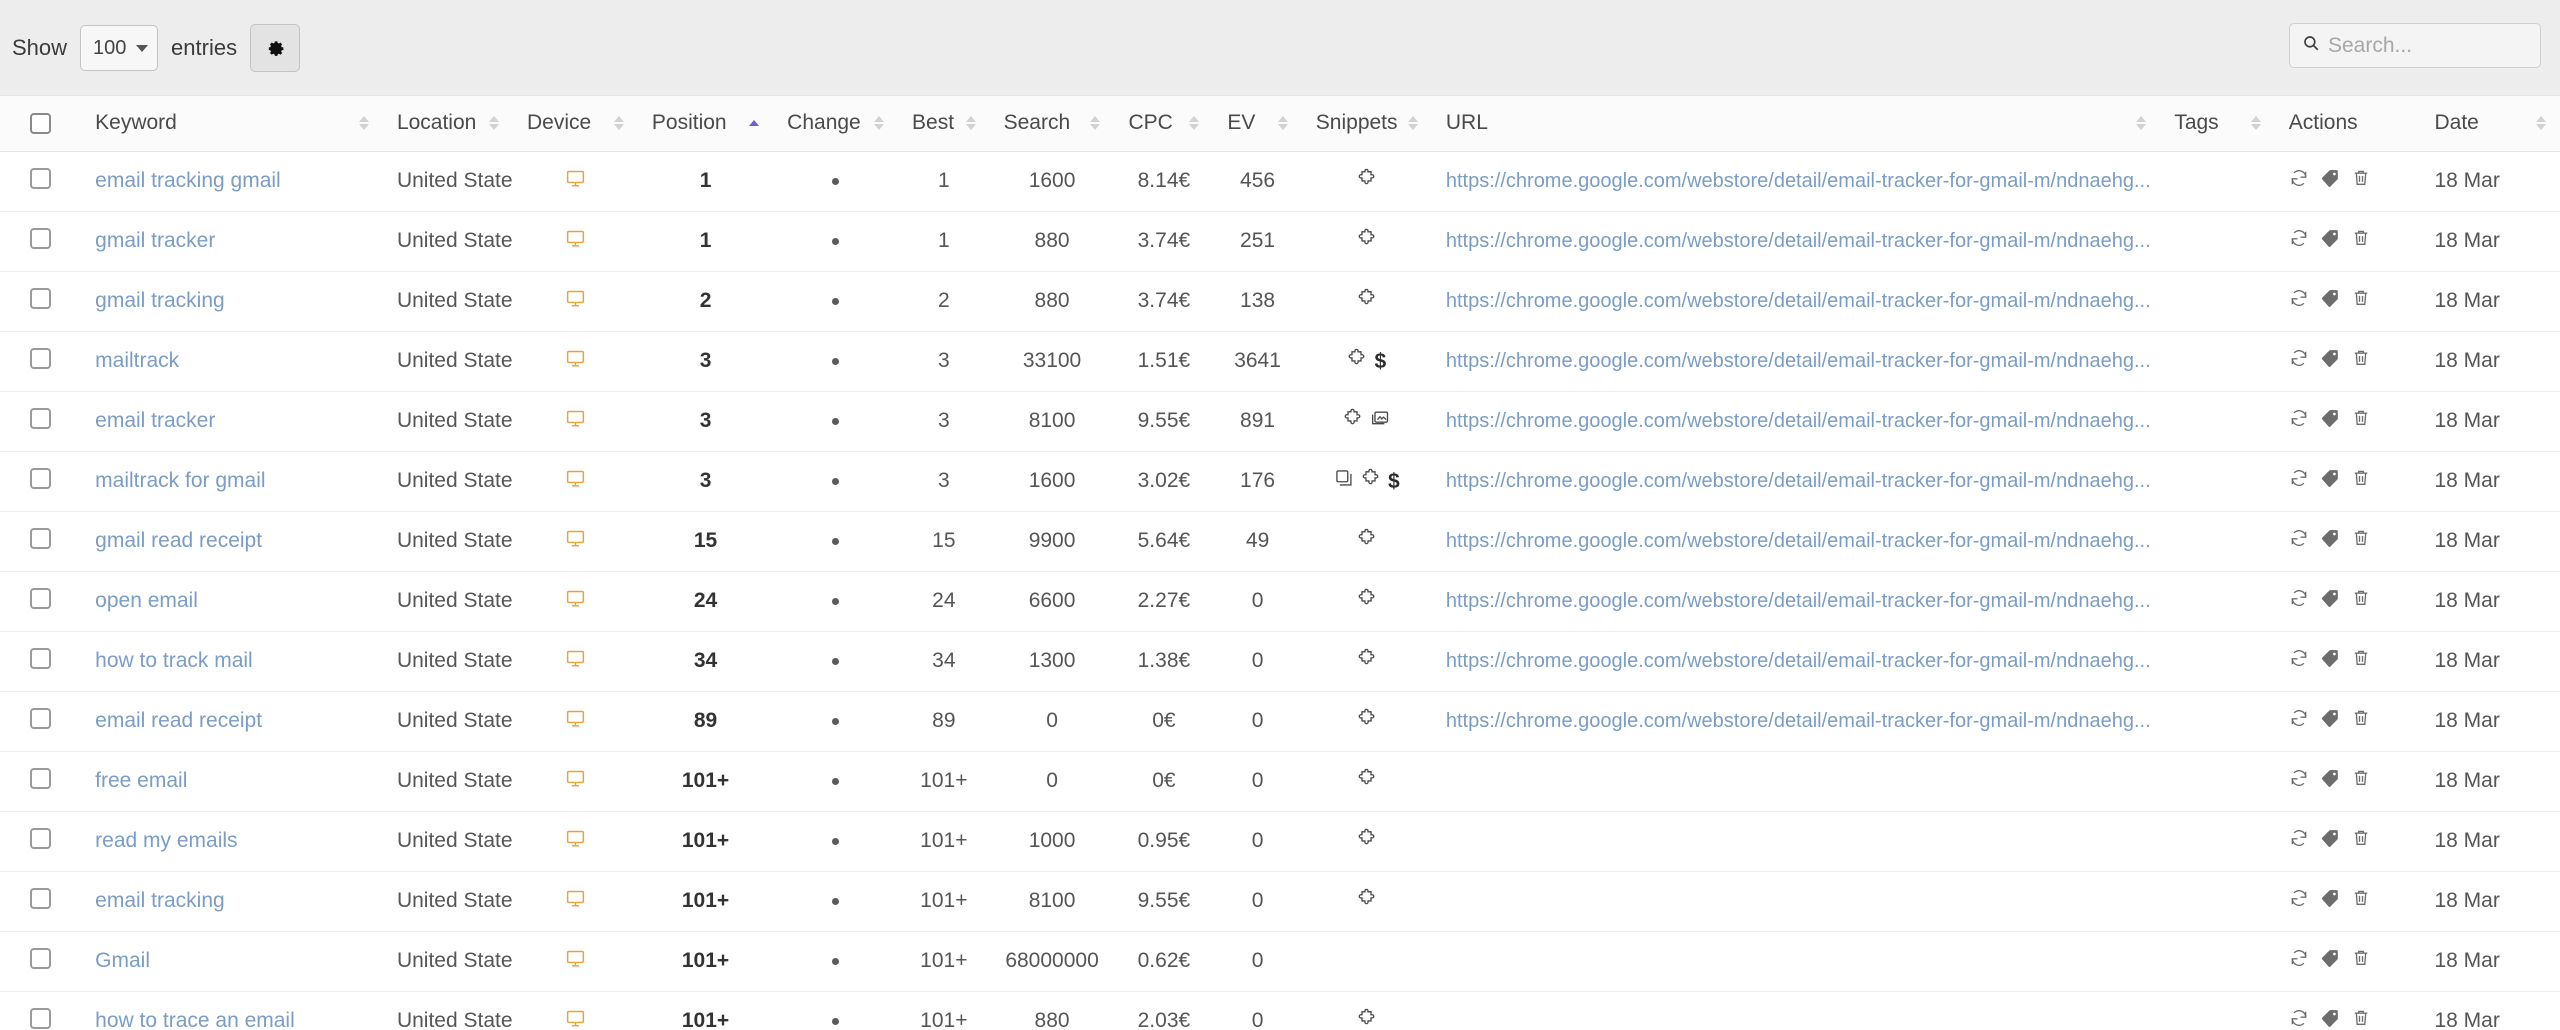  What do you see at coordinates (2490, 124) in the screenshot?
I see `column-header-date: Date` at bounding box center [2490, 124].